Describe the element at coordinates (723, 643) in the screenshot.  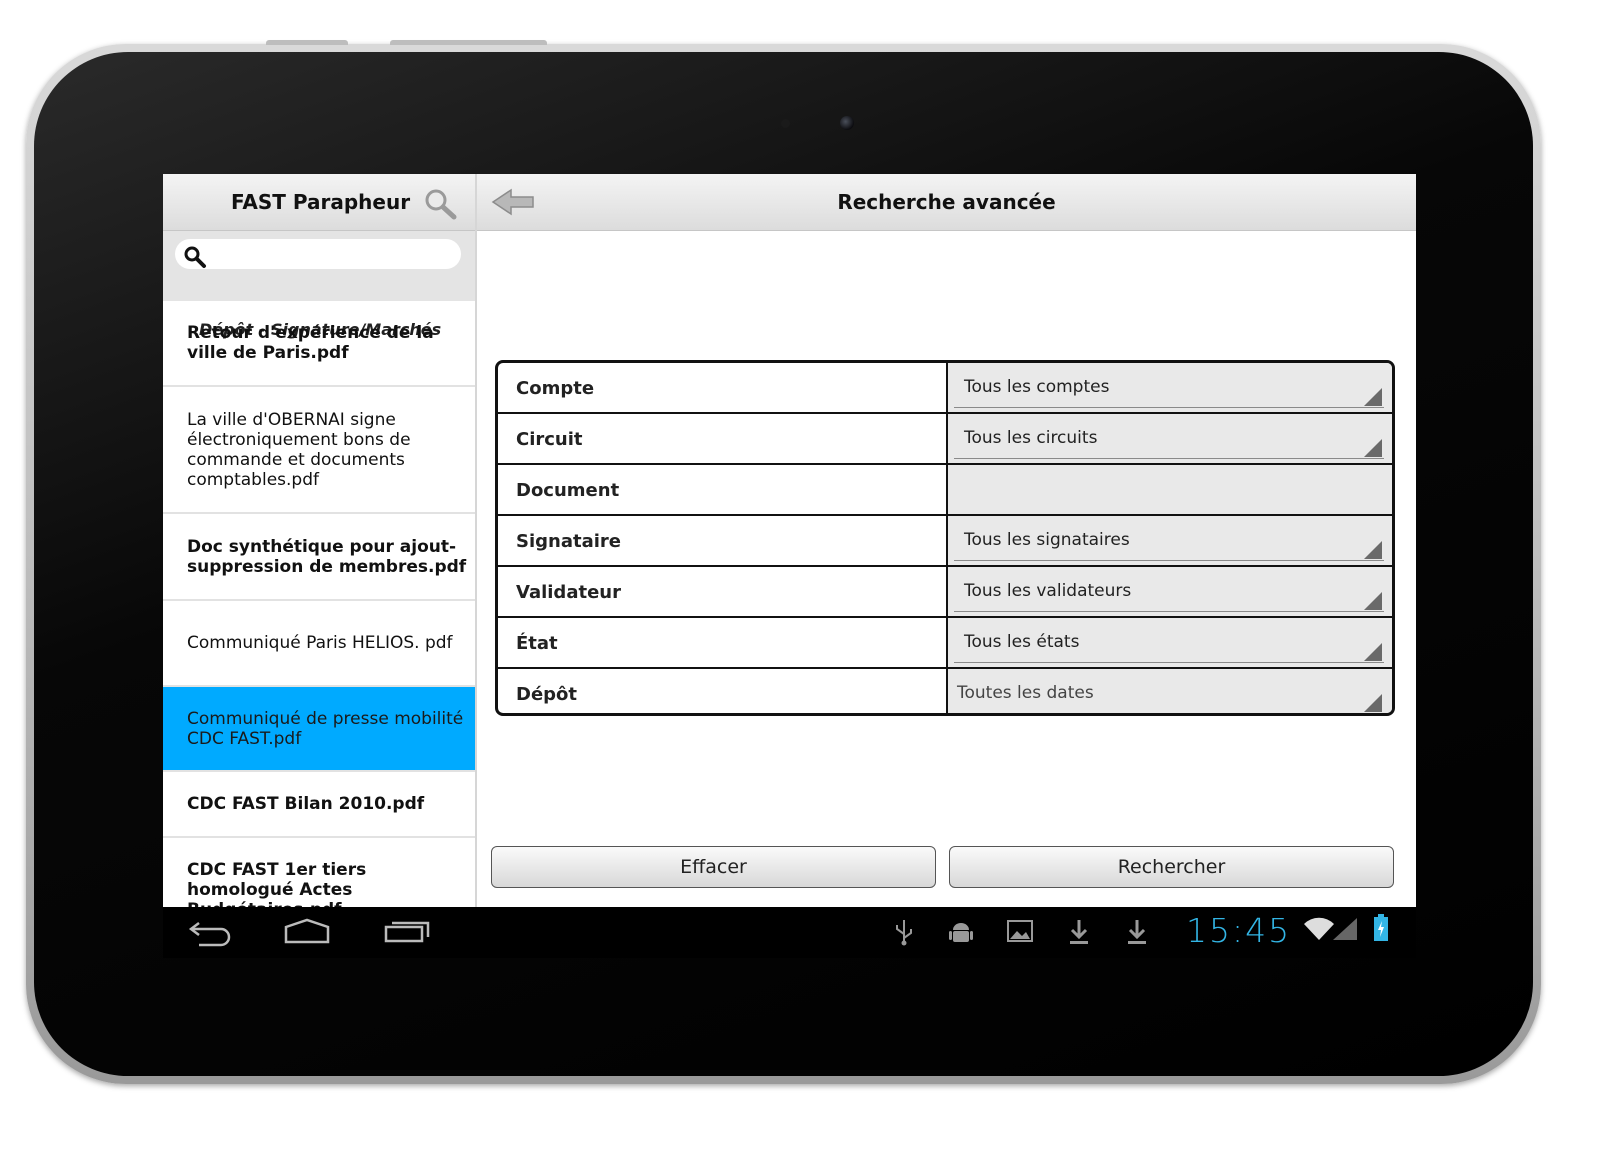
I see `field-label: État` at that location.